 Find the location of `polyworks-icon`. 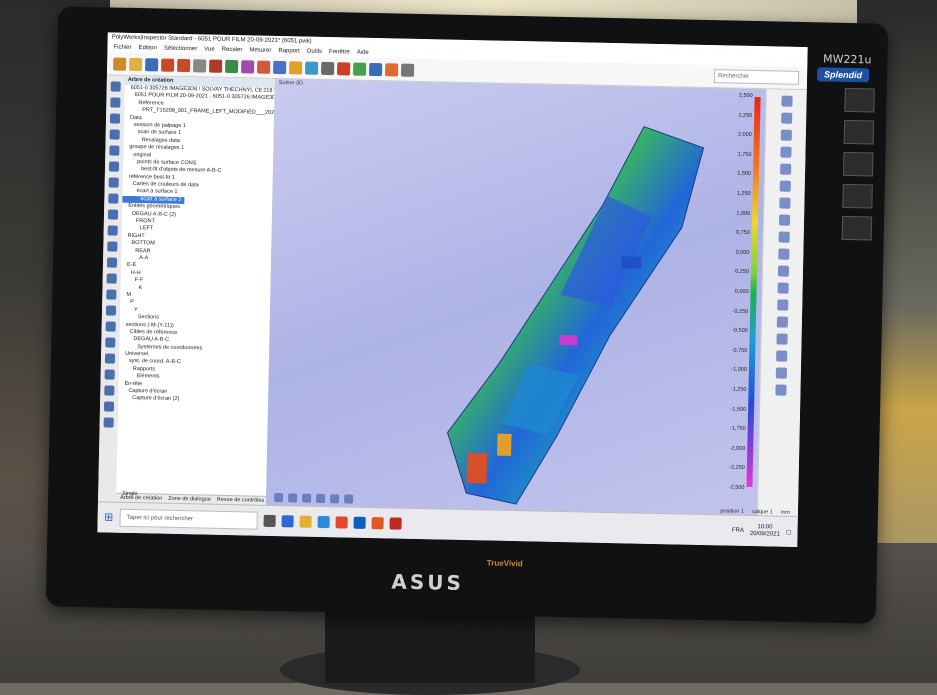

polyworks-icon is located at coordinates (377, 523).